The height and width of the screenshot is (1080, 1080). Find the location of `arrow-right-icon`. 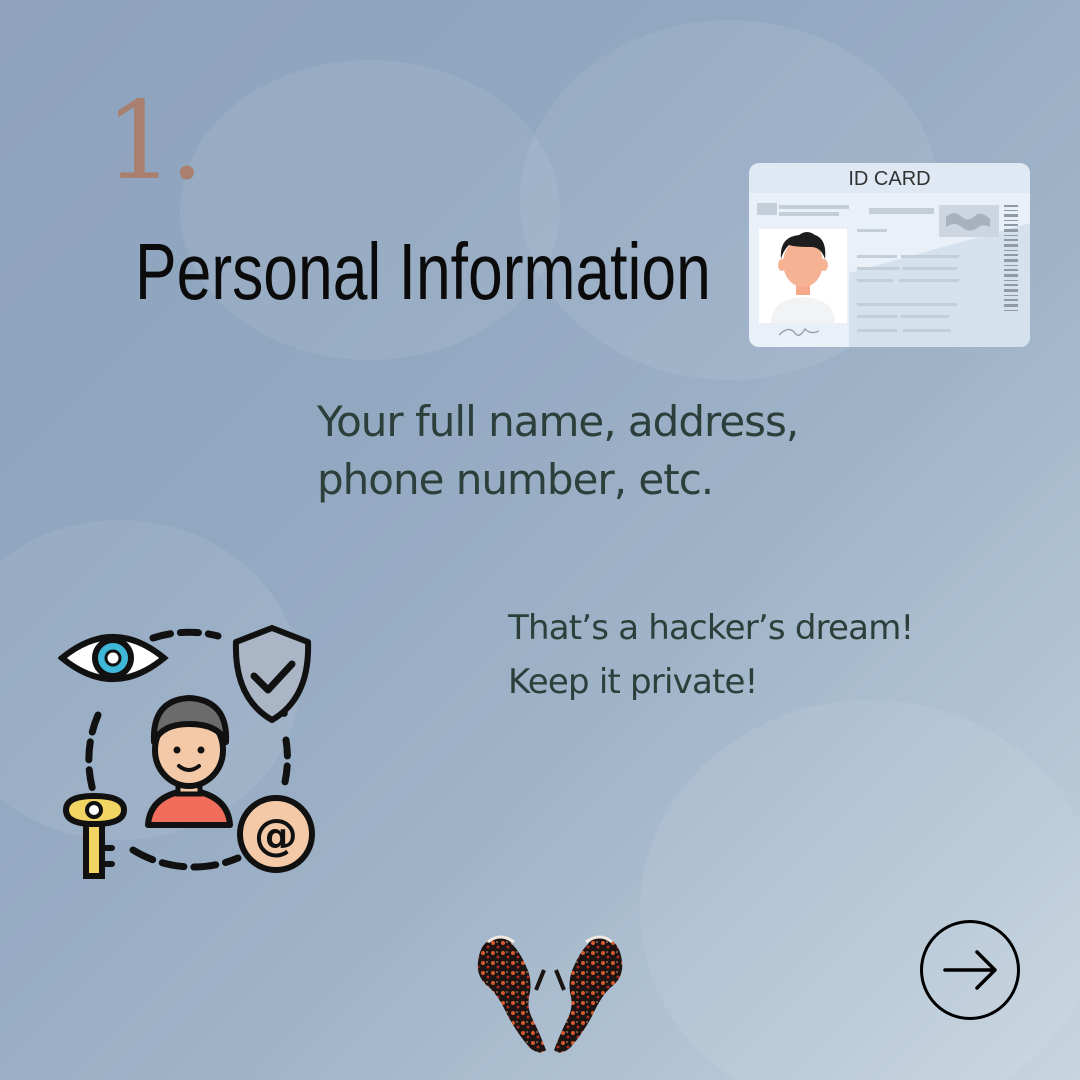

arrow-right-icon is located at coordinates (970, 970).